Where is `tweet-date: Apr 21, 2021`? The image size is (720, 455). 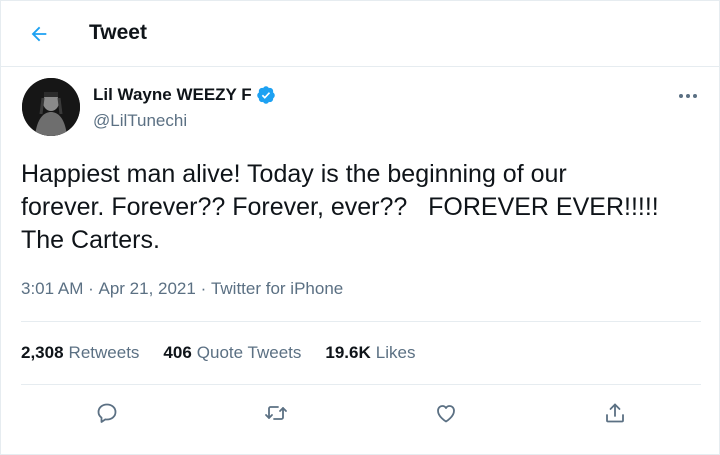 tweet-date: Apr 21, 2021 is located at coordinates (146, 289).